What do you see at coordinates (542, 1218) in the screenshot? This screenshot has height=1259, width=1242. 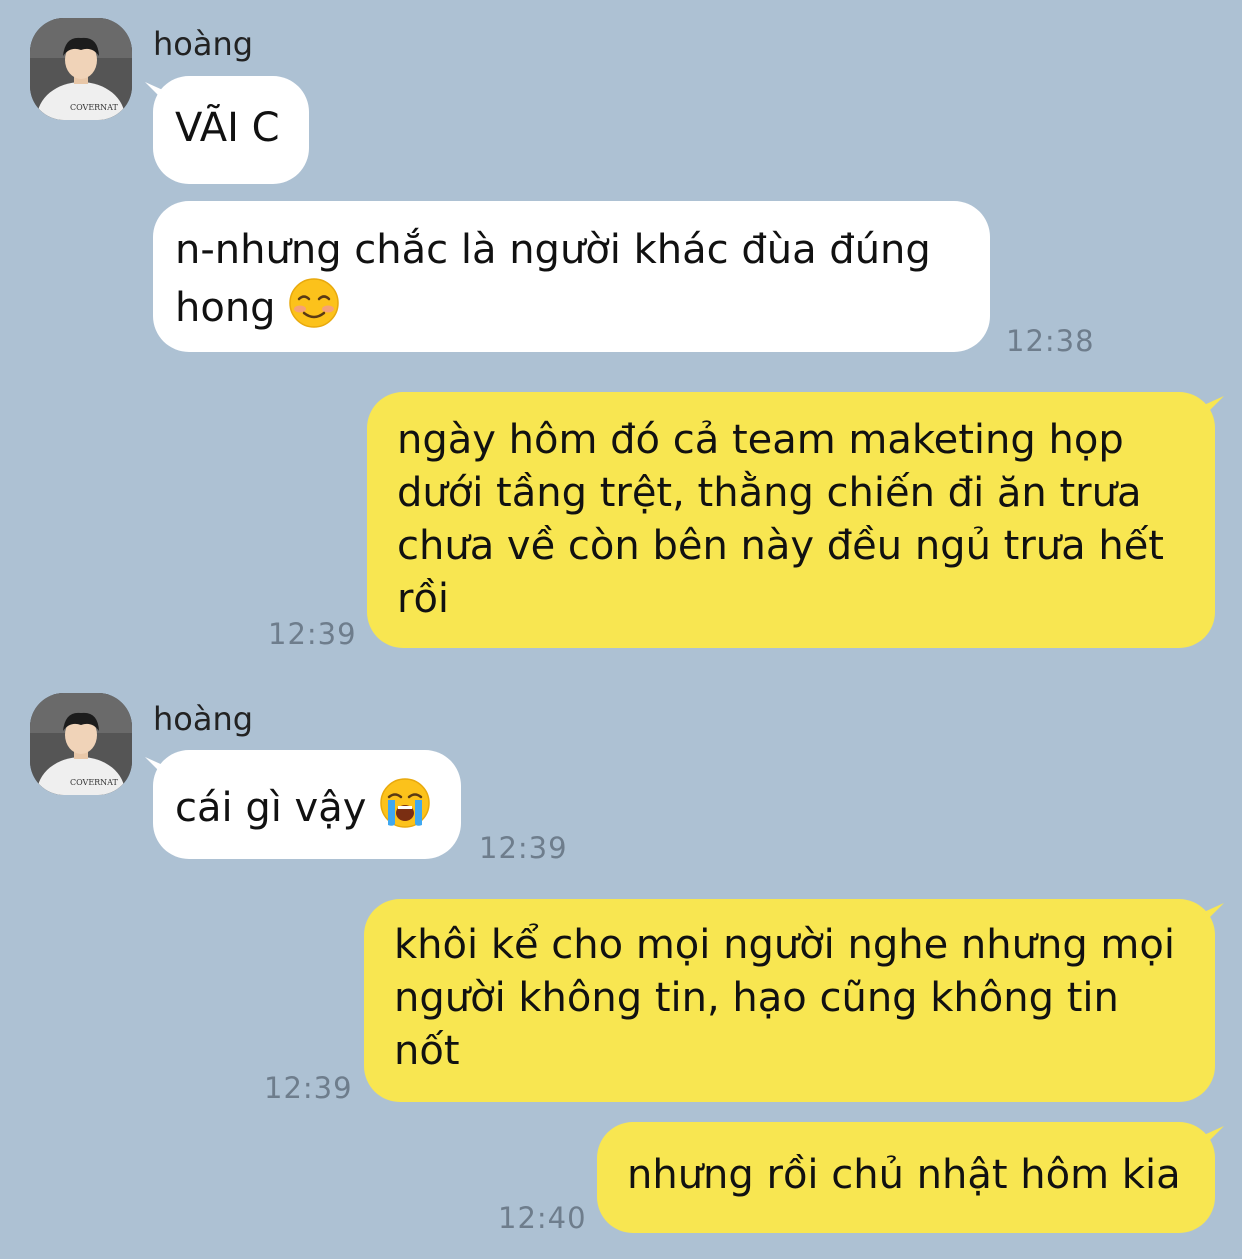 I see `message-timestamp: 12:40` at bounding box center [542, 1218].